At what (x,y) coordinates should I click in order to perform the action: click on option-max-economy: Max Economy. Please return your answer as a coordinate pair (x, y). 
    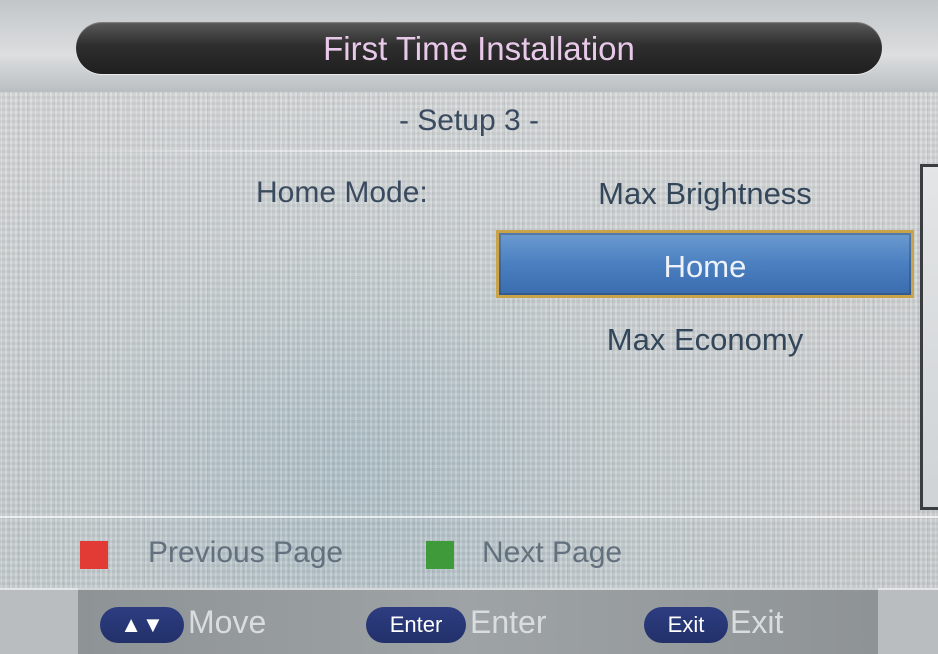
    Looking at the image, I should click on (705, 340).